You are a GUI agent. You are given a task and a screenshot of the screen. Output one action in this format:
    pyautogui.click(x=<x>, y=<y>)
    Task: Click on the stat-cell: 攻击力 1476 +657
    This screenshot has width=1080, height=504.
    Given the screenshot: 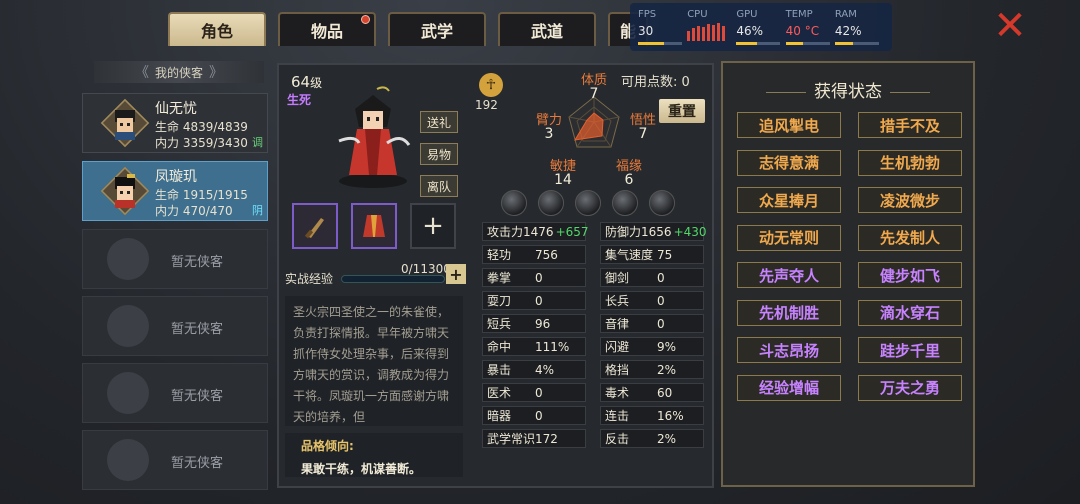 What is the action you would take?
    pyautogui.click(x=535, y=231)
    